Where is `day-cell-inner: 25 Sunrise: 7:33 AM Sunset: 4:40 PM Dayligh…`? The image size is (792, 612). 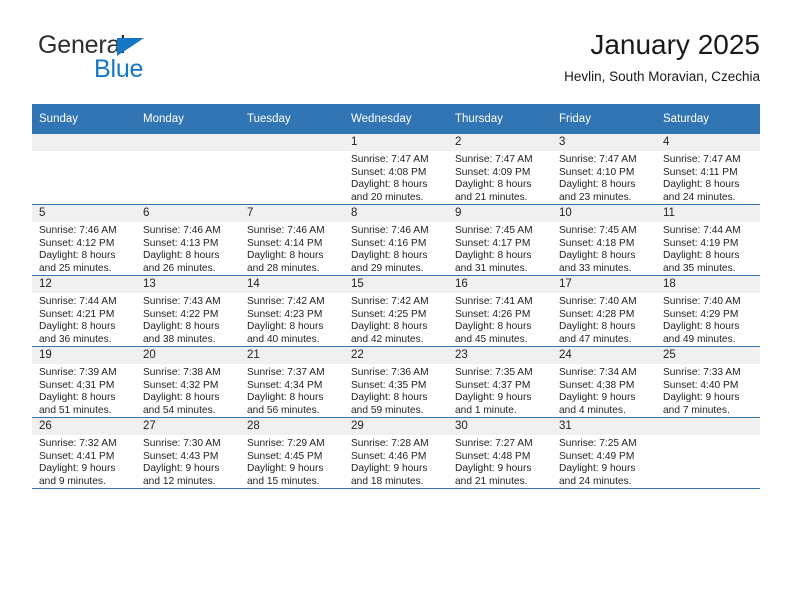
day-cell-inner: 25 Sunrise: 7:33 AM Sunset: 4:40 PM Dayligh… is located at coordinates (708, 382).